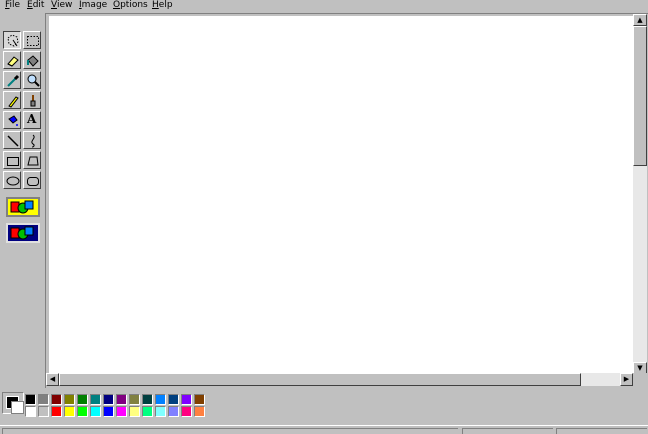  I want to click on curve-tool, so click(32, 140).